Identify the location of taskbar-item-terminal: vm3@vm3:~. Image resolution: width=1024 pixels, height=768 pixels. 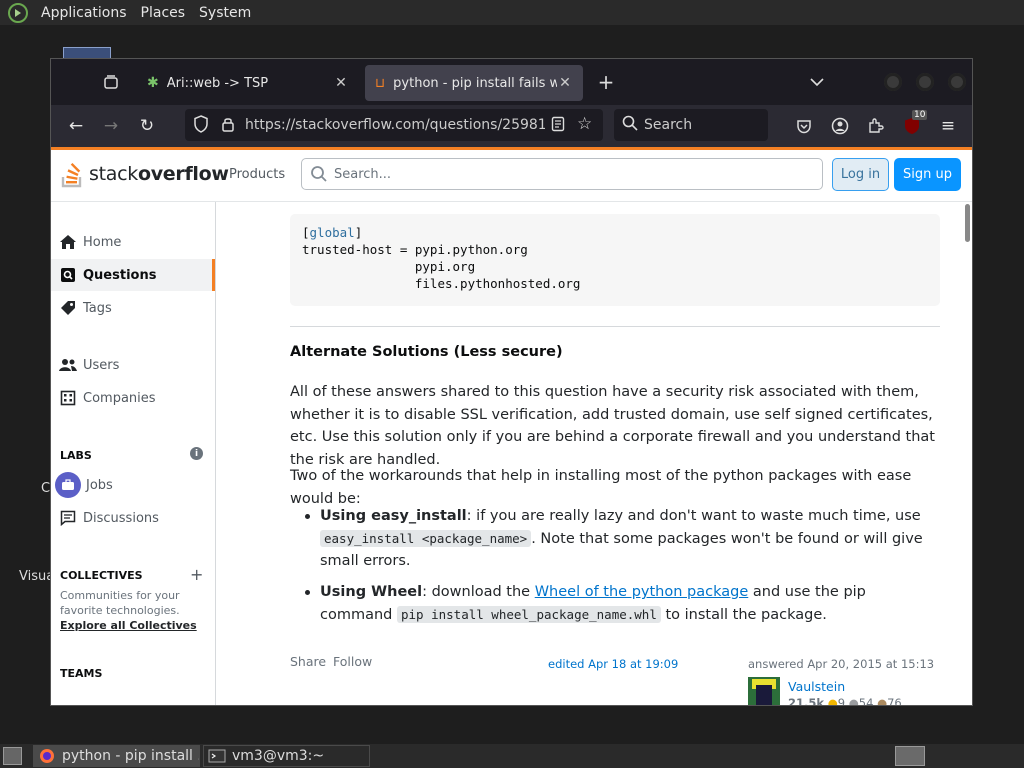
(286, 756).